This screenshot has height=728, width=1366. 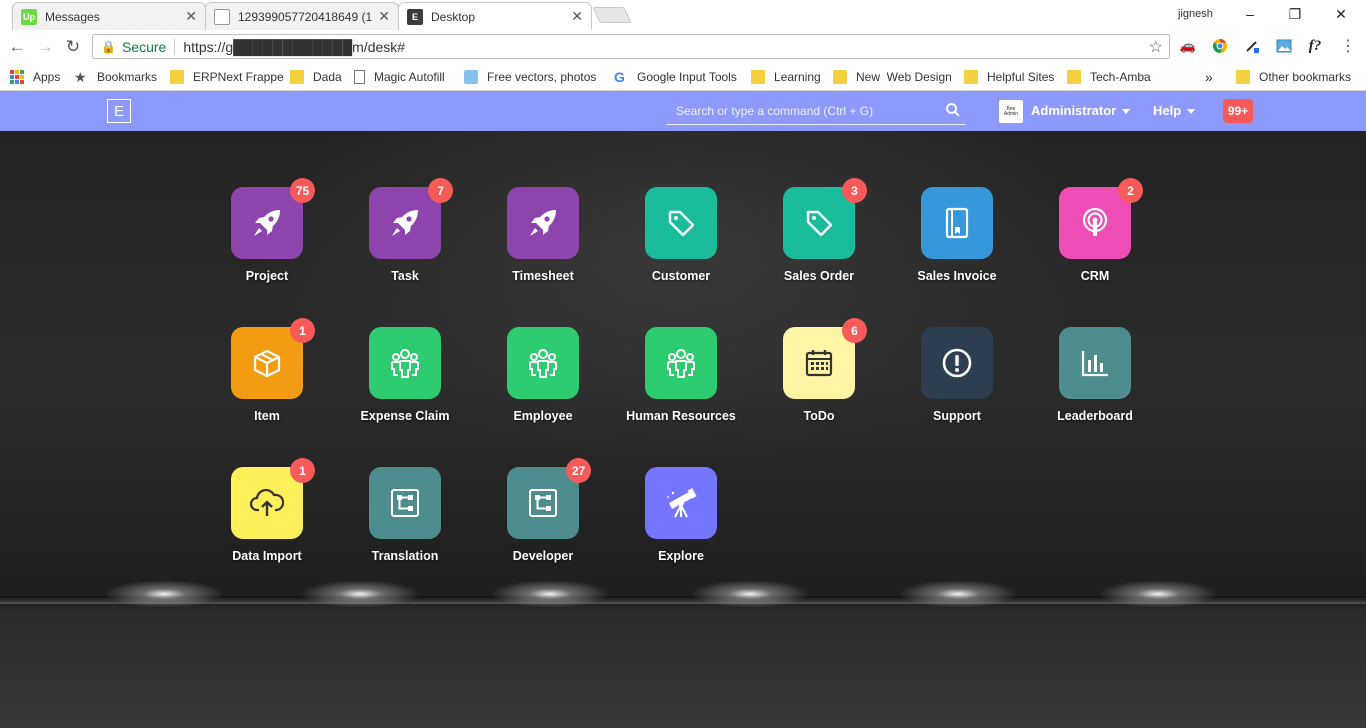 What do you see at coordinates (119, 111) in the screenshot?
I see `app-logo: E` at bounding box center [119, 111].